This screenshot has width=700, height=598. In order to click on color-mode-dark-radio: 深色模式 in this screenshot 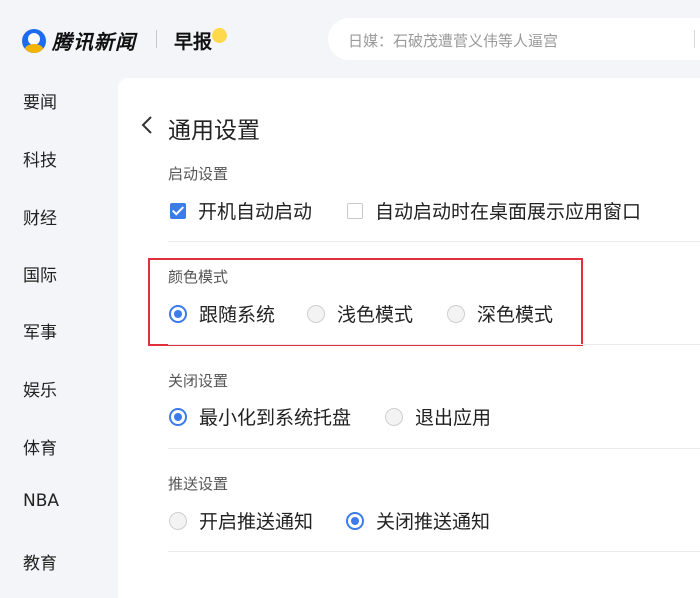, I will do `click(500, 313)`.